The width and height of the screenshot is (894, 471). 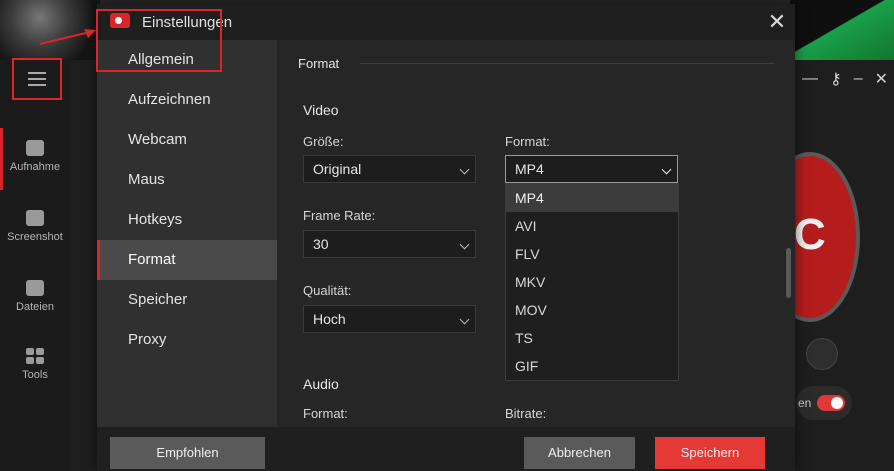 I want to click on content-scrollbar, so click(x=788, y=273).